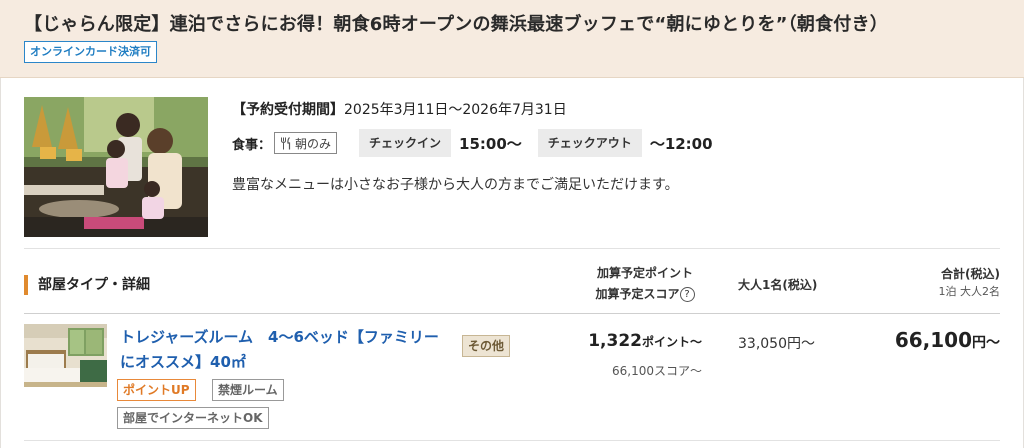 The image size is (1024, 448). I want to click on total-price: 66,100円～, so click(920, 340).